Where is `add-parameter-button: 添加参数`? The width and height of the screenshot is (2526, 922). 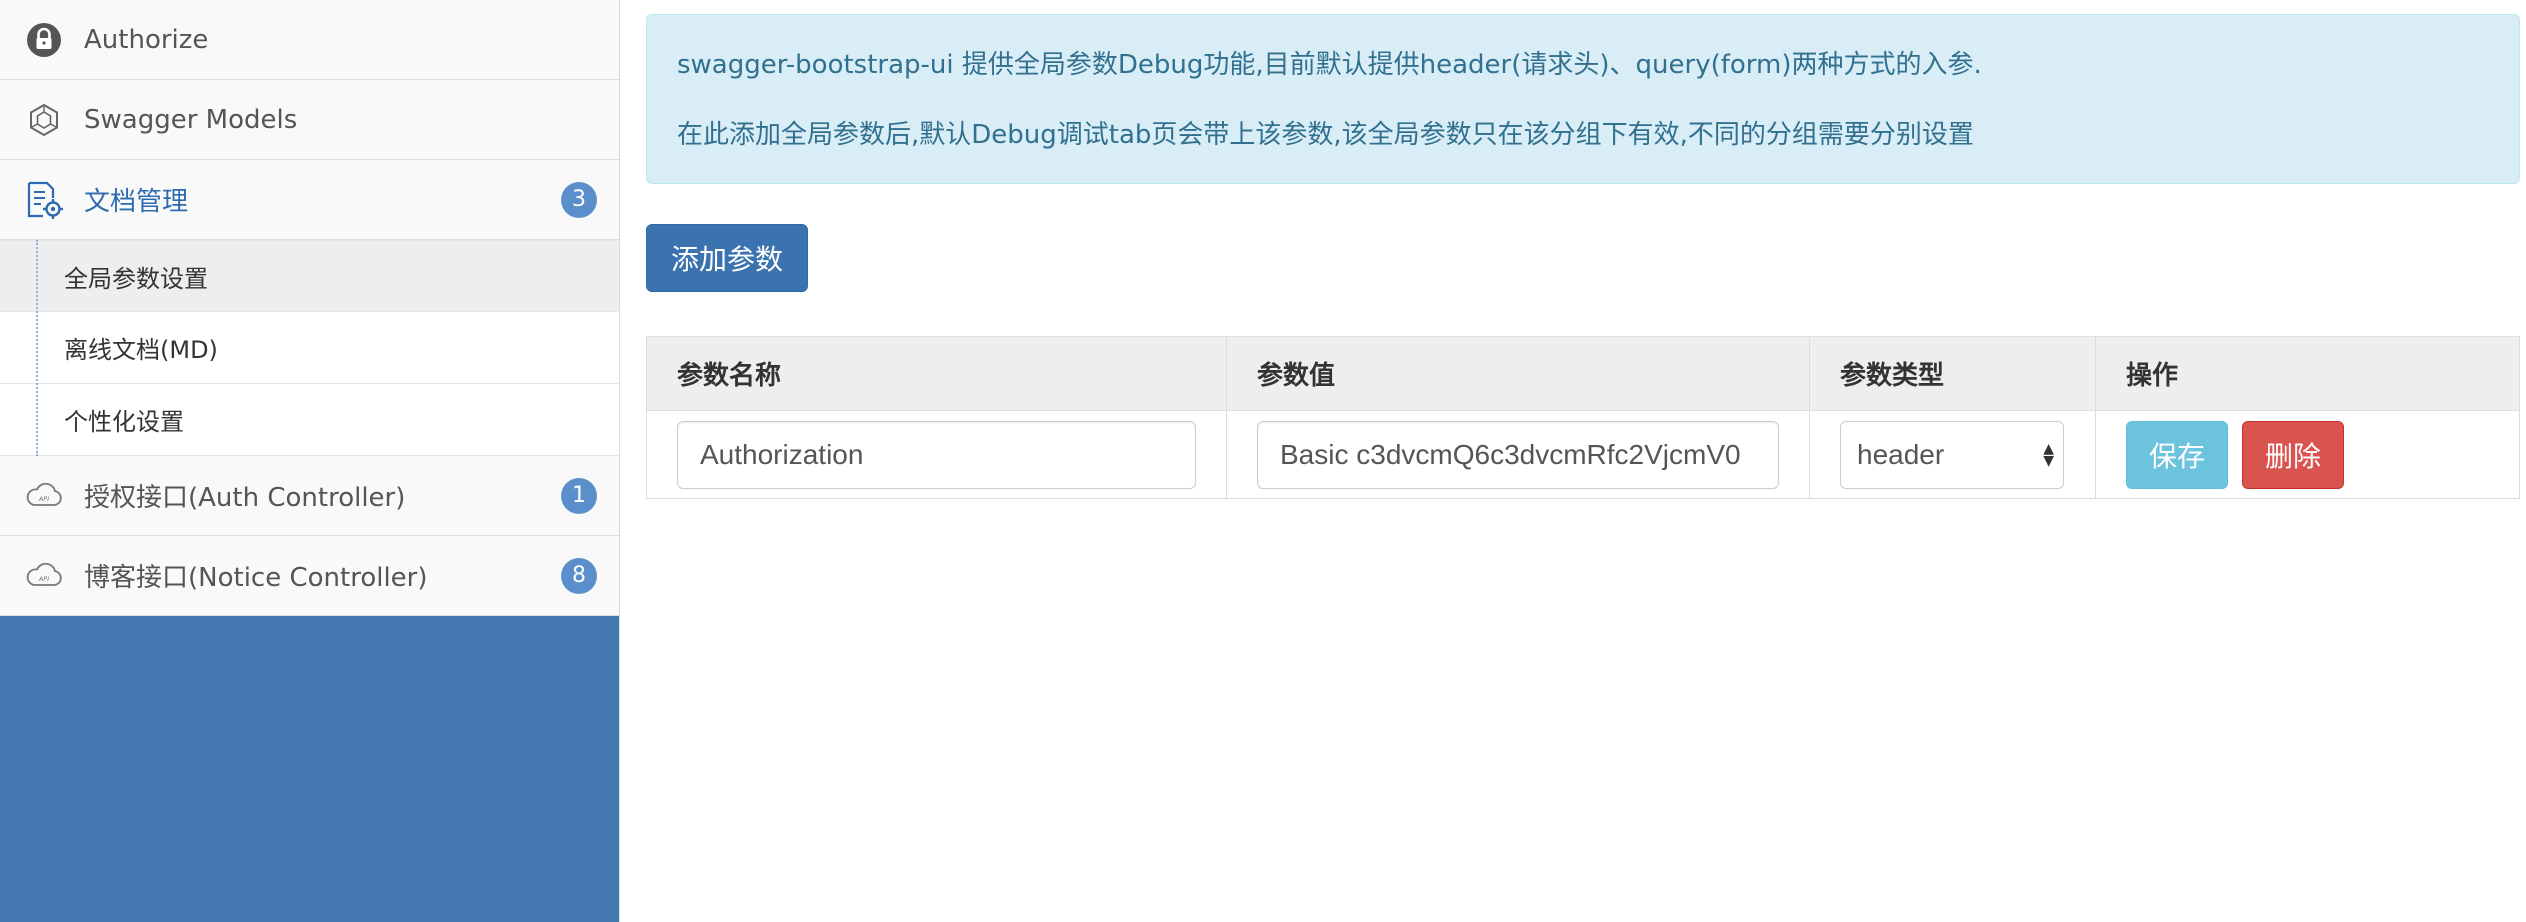 add-parameter-button: 添加参数 is located at coordinates (727, 258).